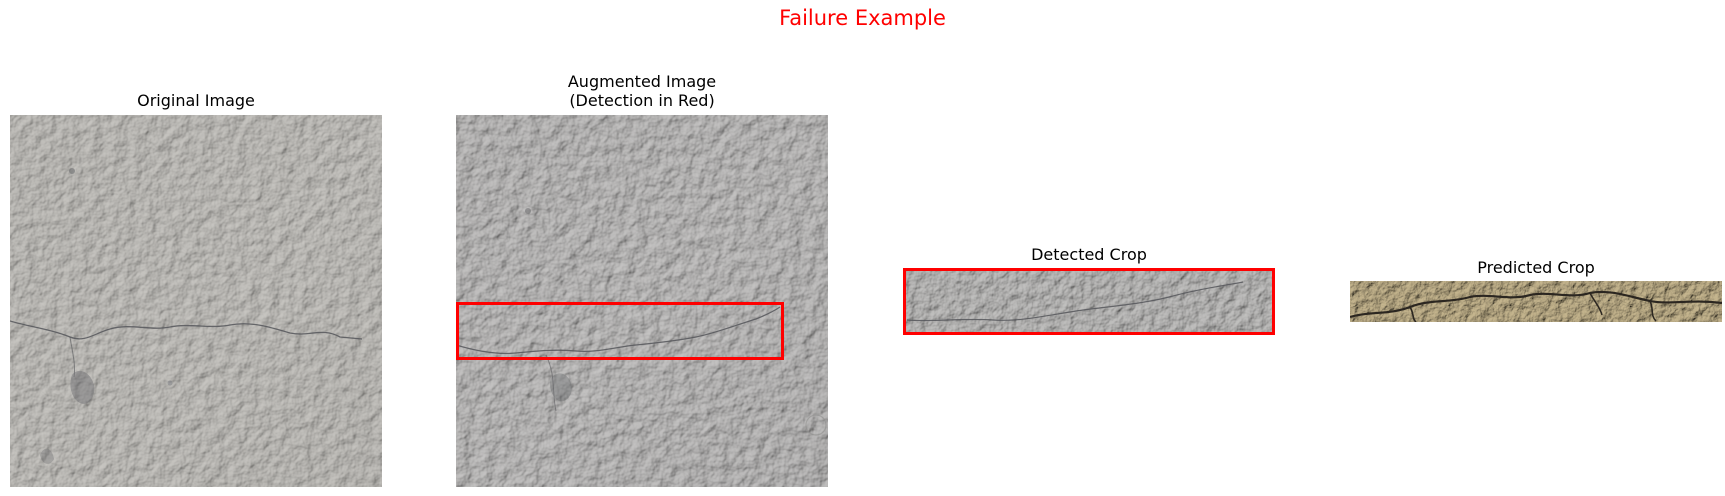 Image resolution: width=1725 pixels, height=496 pixels. I want to click on predicted-crop, so click(1536, 301).